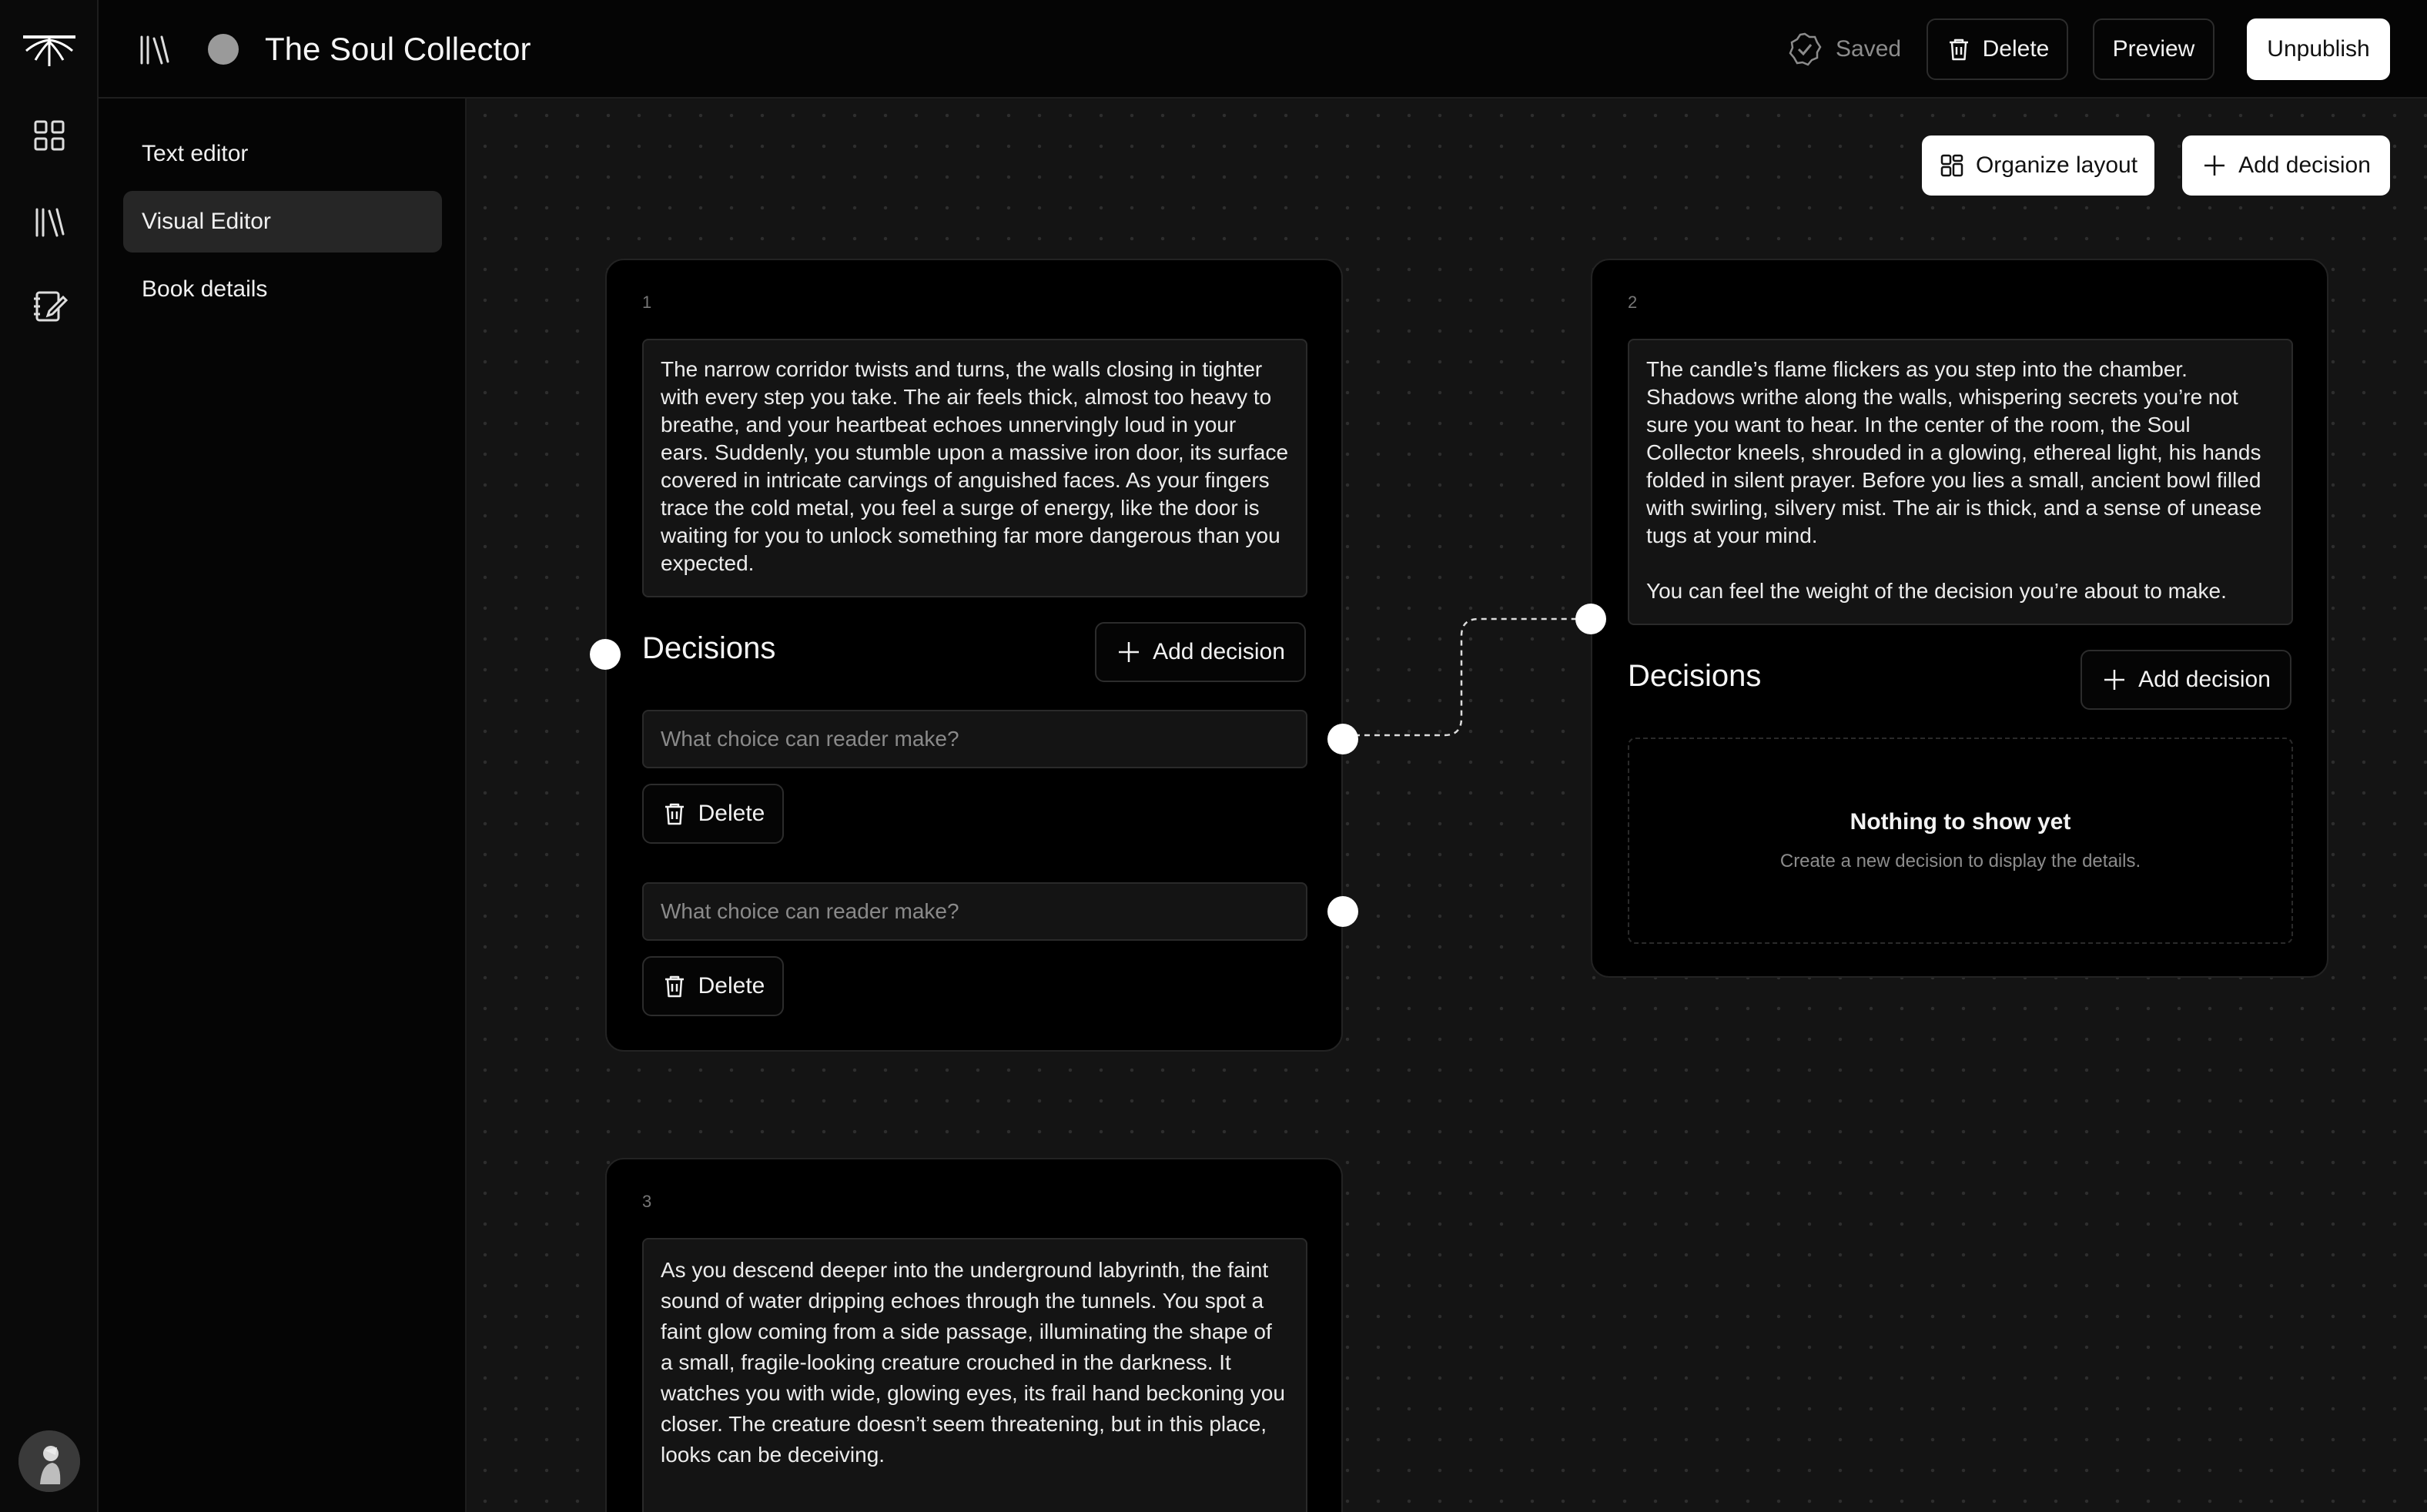  I want to click on left-rail, so click(49, 756).